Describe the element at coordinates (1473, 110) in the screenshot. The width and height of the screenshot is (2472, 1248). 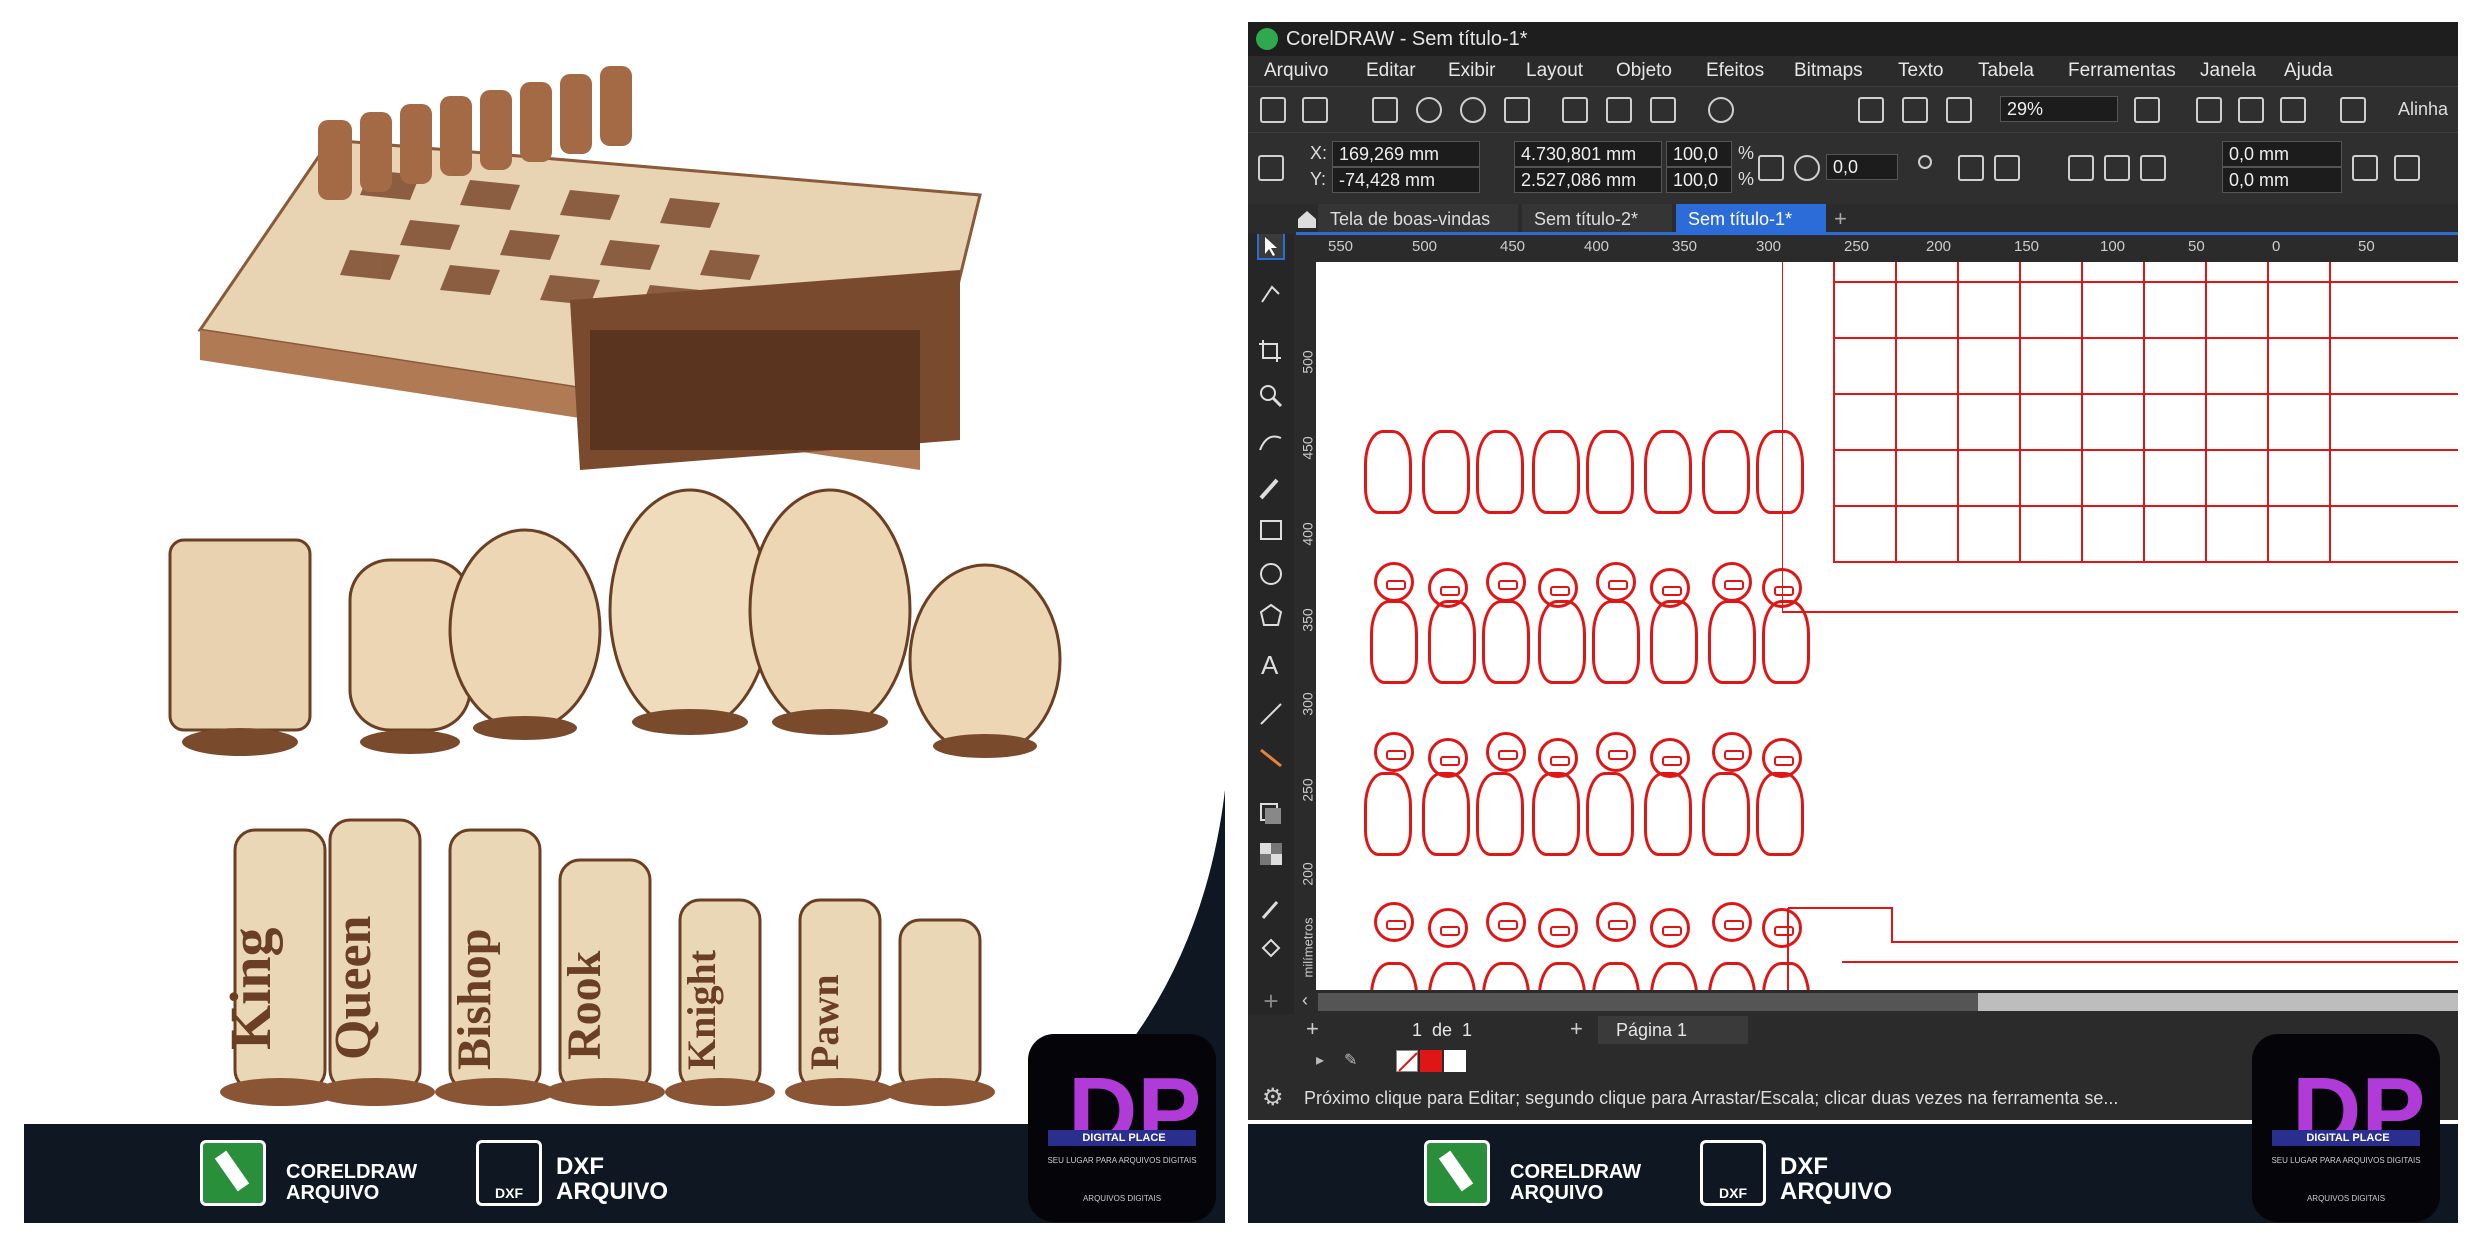
I see `cloud-download-icon` at that location.